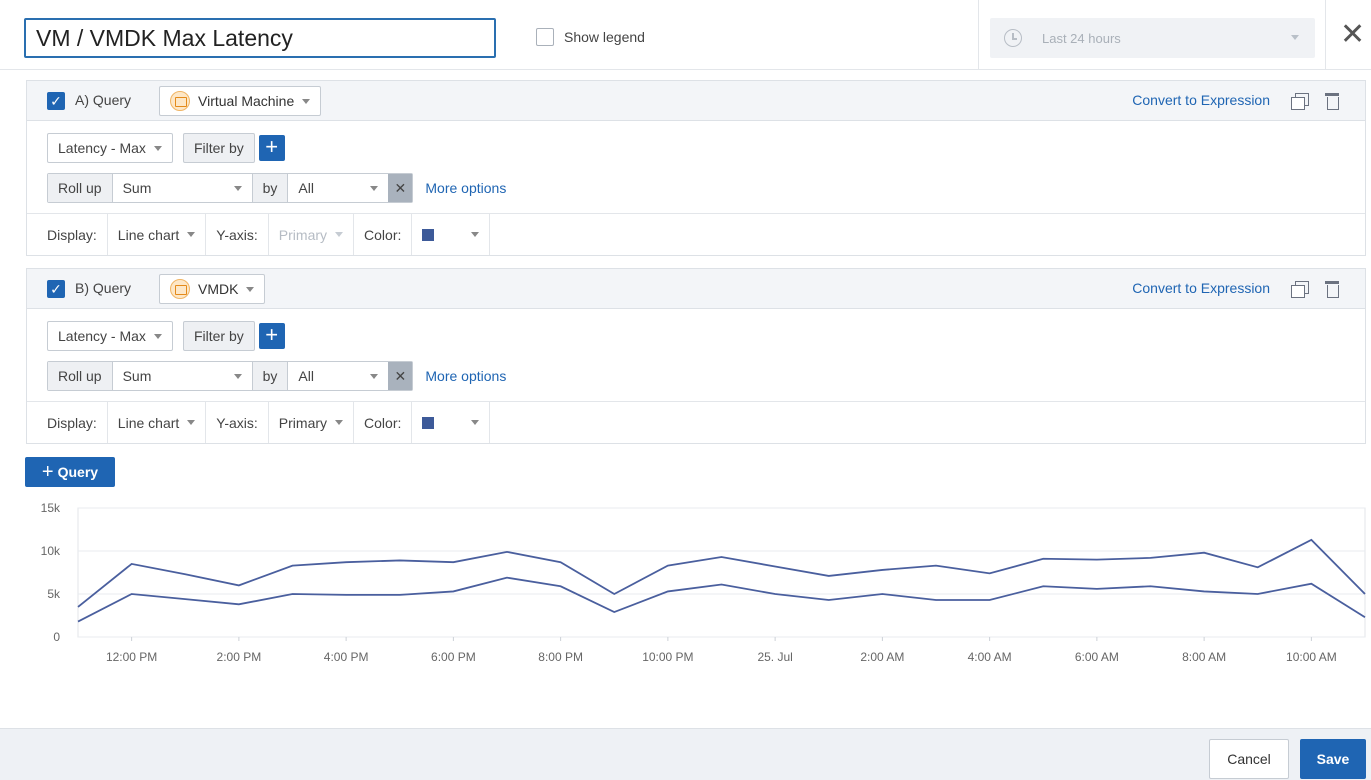  I want to click on close-icon: ✕, so click(1352, 35).